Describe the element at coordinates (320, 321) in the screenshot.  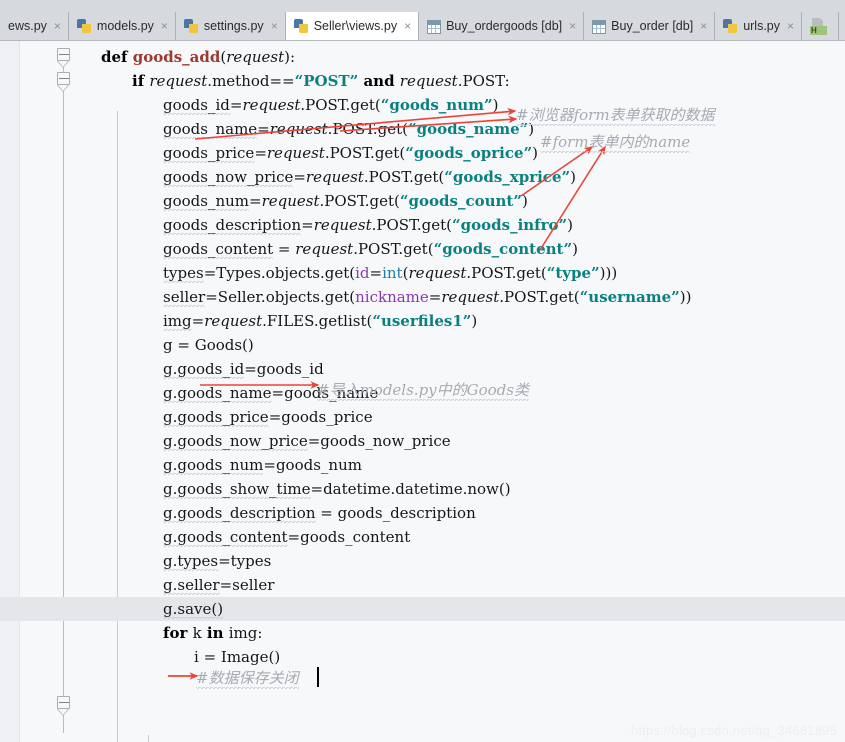
I see `code-line: img=request.FILES.getlist(“userfiles1”)` at that location.